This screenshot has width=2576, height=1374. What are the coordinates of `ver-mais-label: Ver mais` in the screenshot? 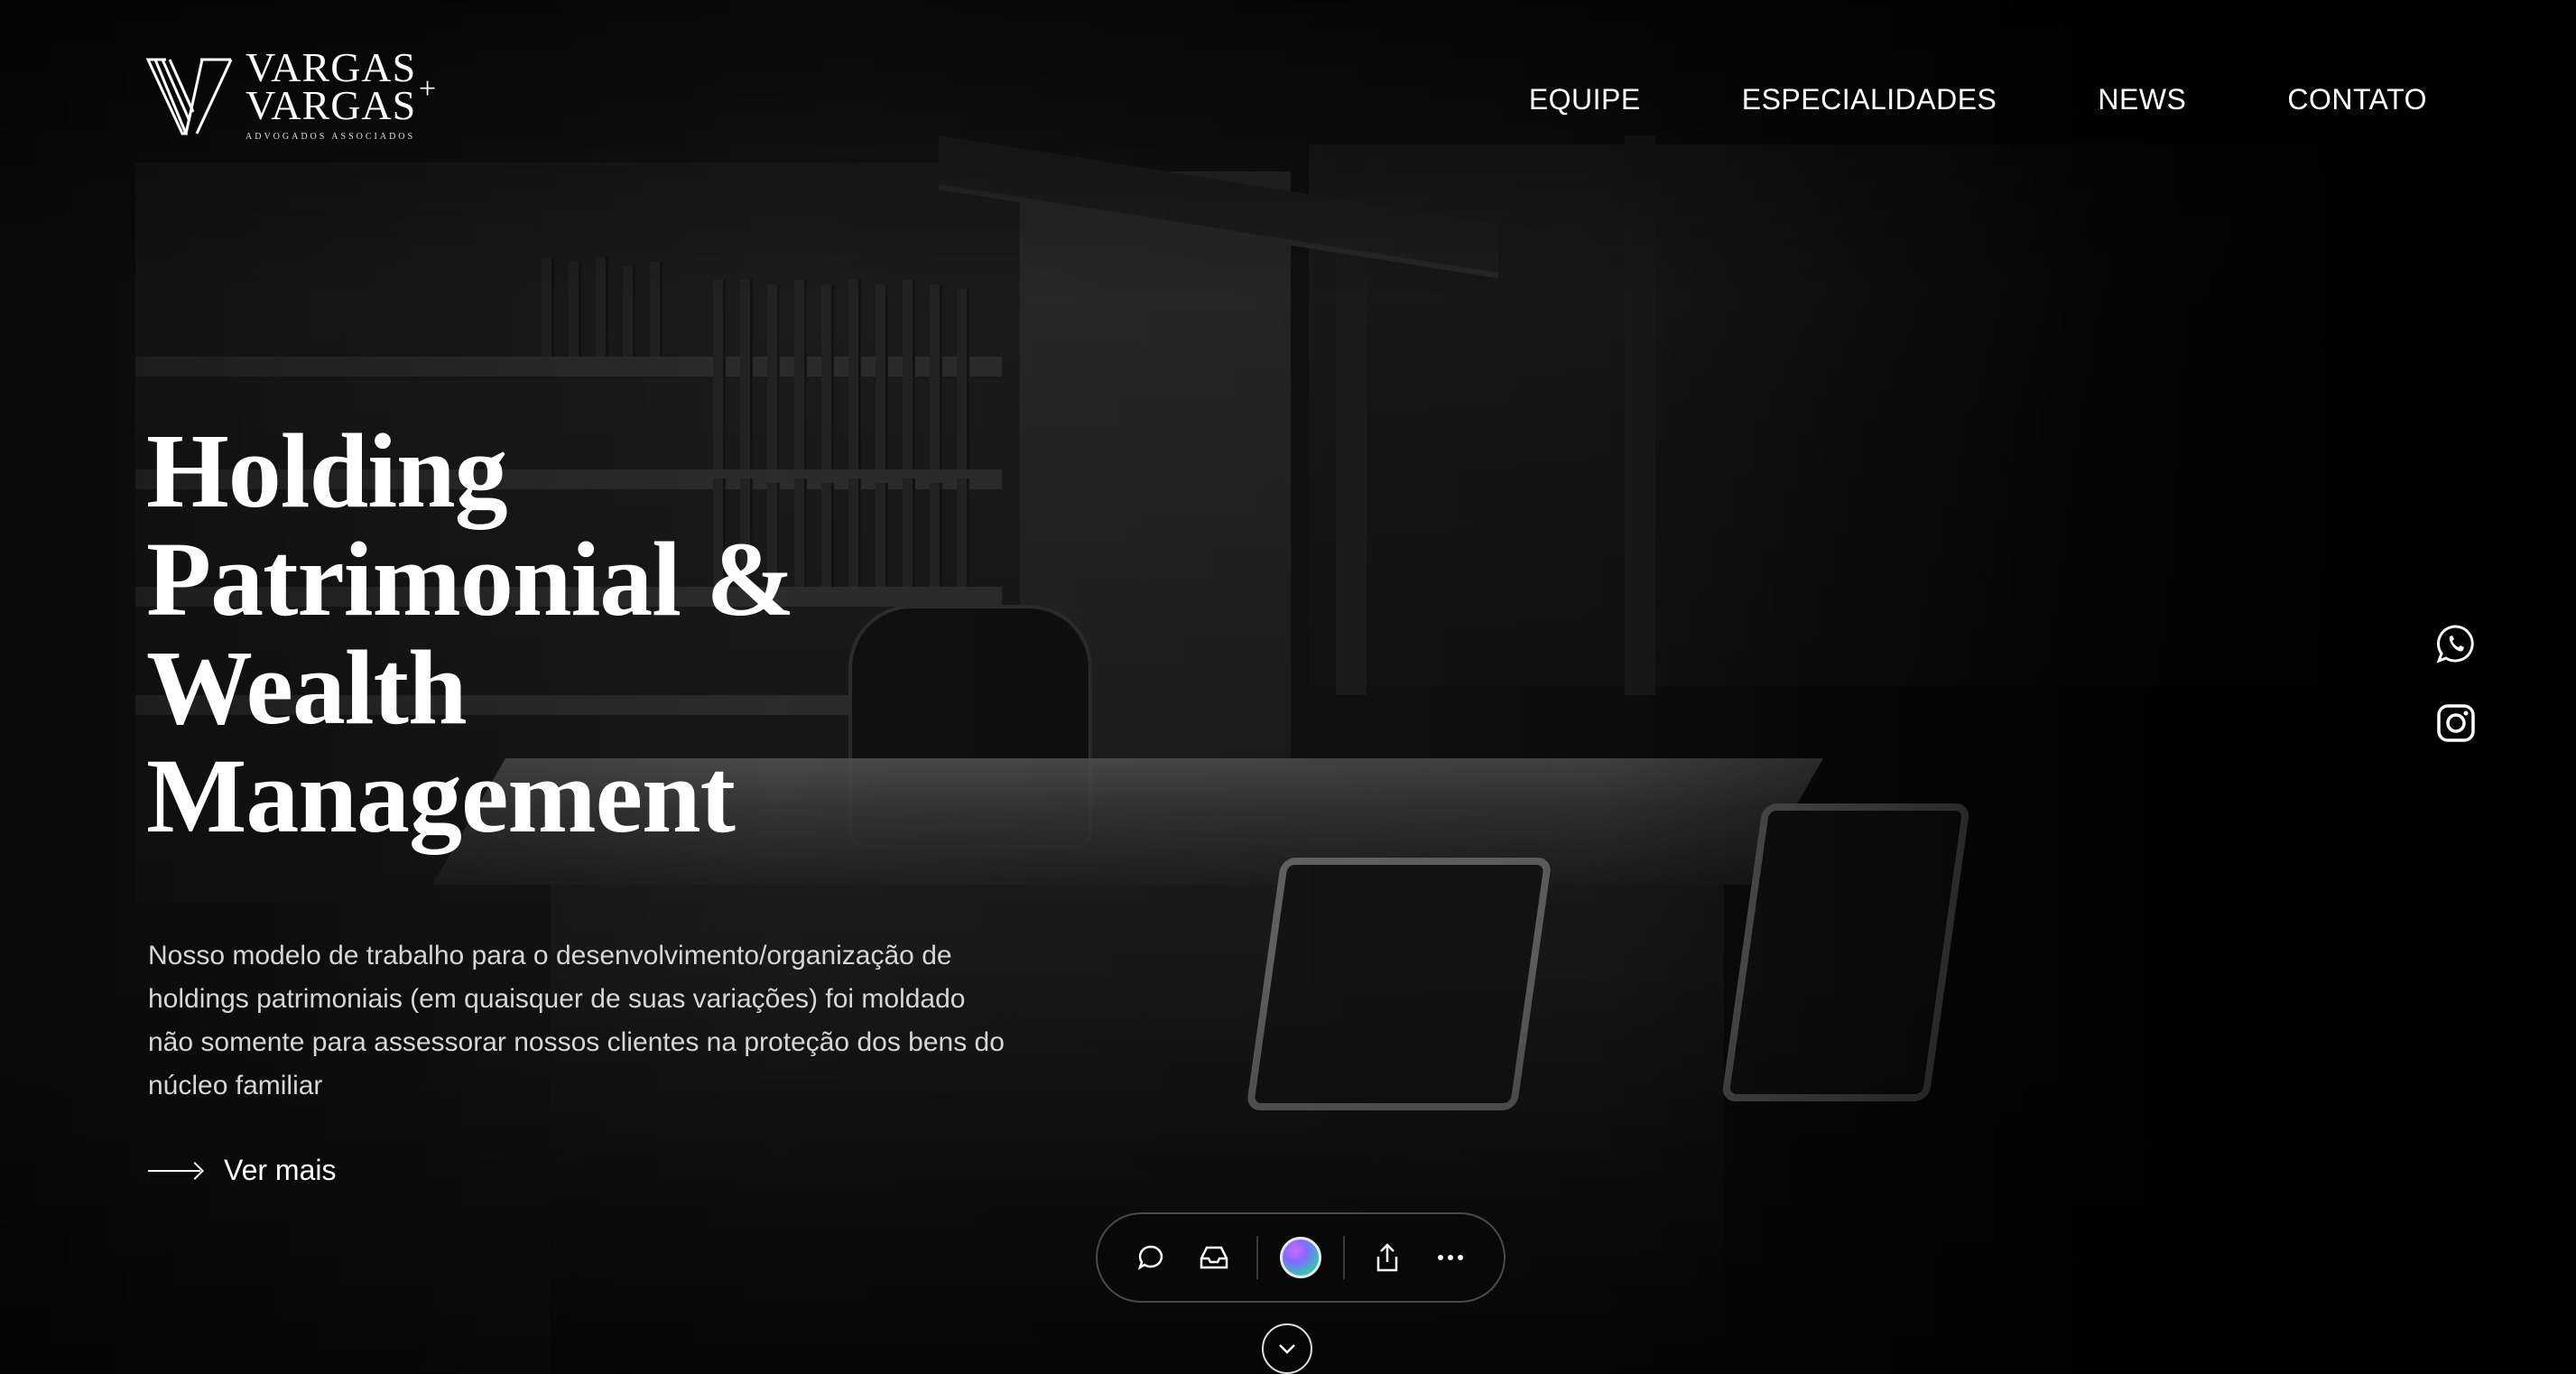 It's located at (280, 1170).